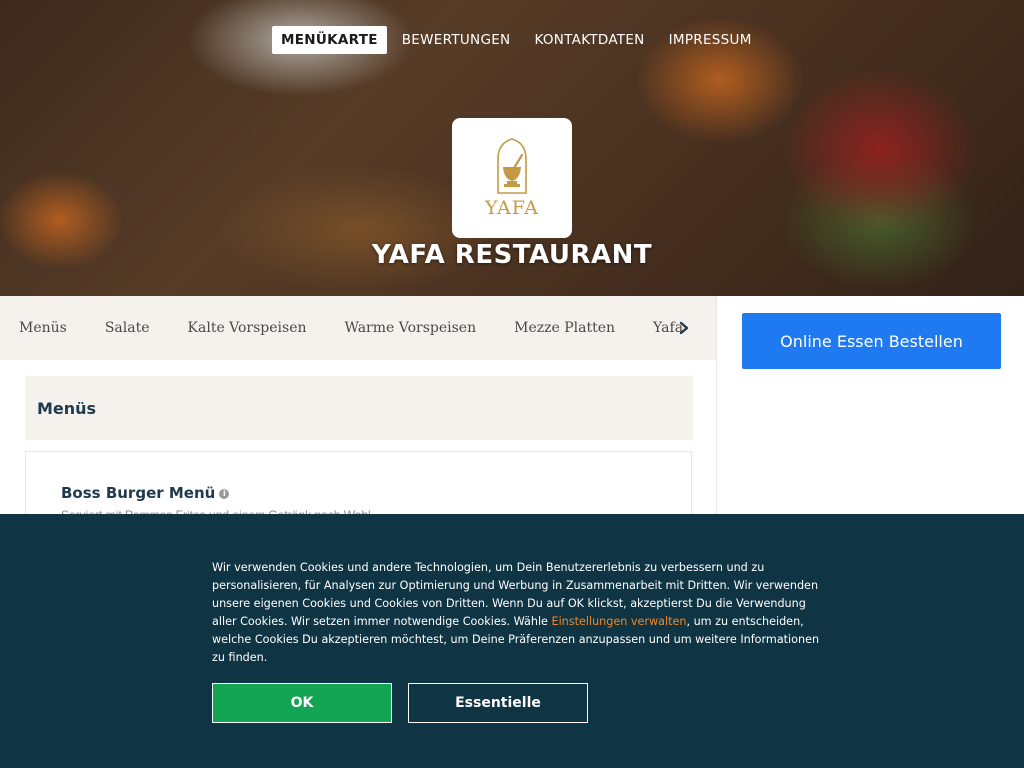 The width and height of the screenshot is (1024, 768). What do you see at coordinates (512, 166) in the screenshot?
I see `mortar-pestle-icon` at bounding box center [512, 166].